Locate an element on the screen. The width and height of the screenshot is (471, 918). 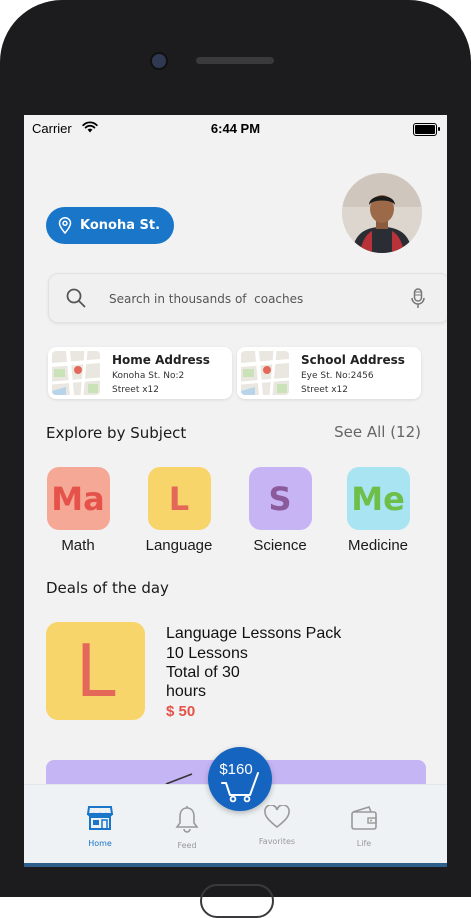
wallet-icon is located at coordinates (364, 818).